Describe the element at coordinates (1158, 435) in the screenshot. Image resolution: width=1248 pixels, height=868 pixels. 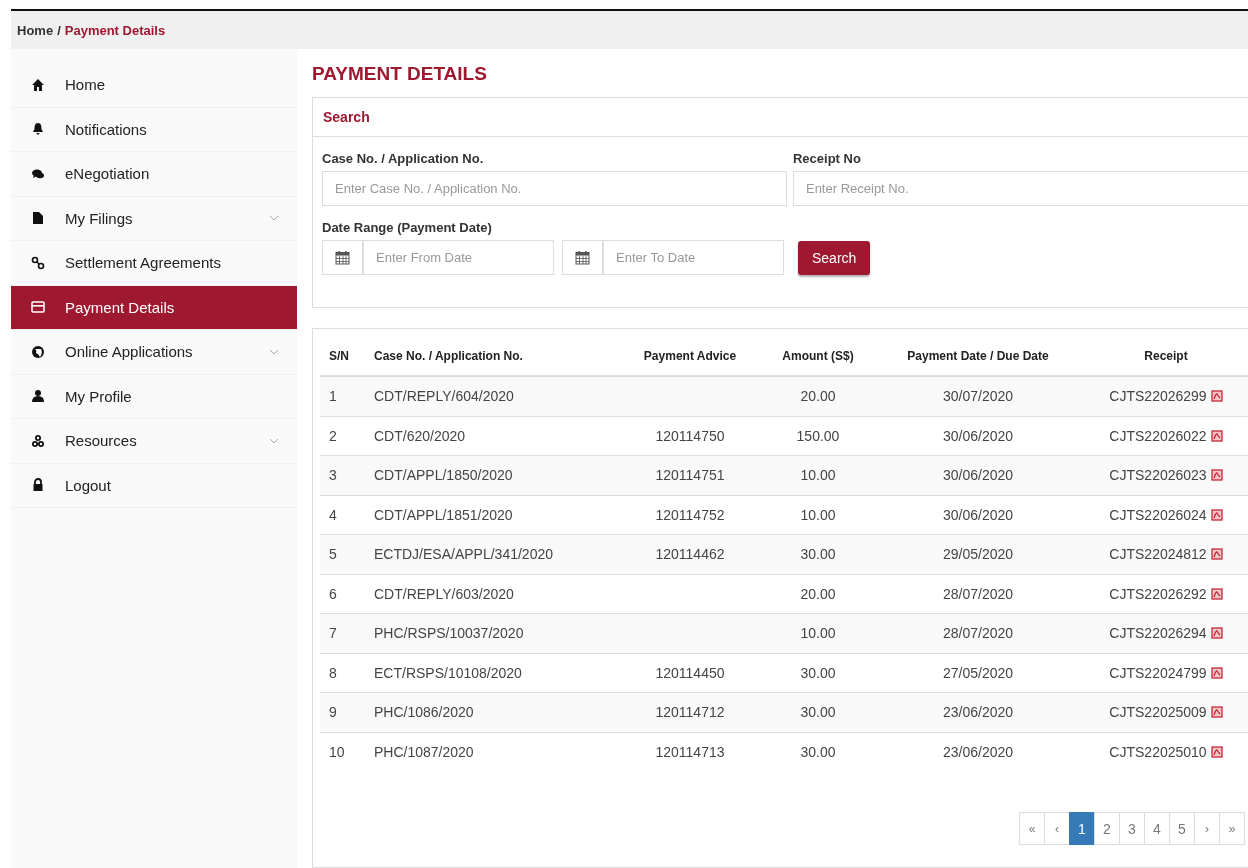
I see `table-cell: CJTS22026022` at that location.